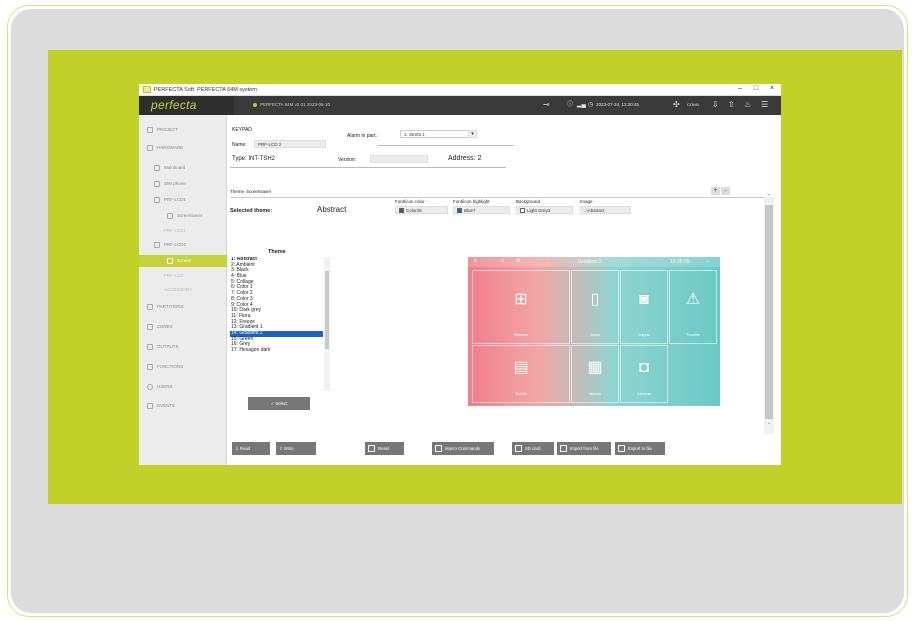  What do you see at coordinates (183, 327) in the screenshot?
I see `sidebar-item-zones: ZONES` at bounding box center [183, 327].